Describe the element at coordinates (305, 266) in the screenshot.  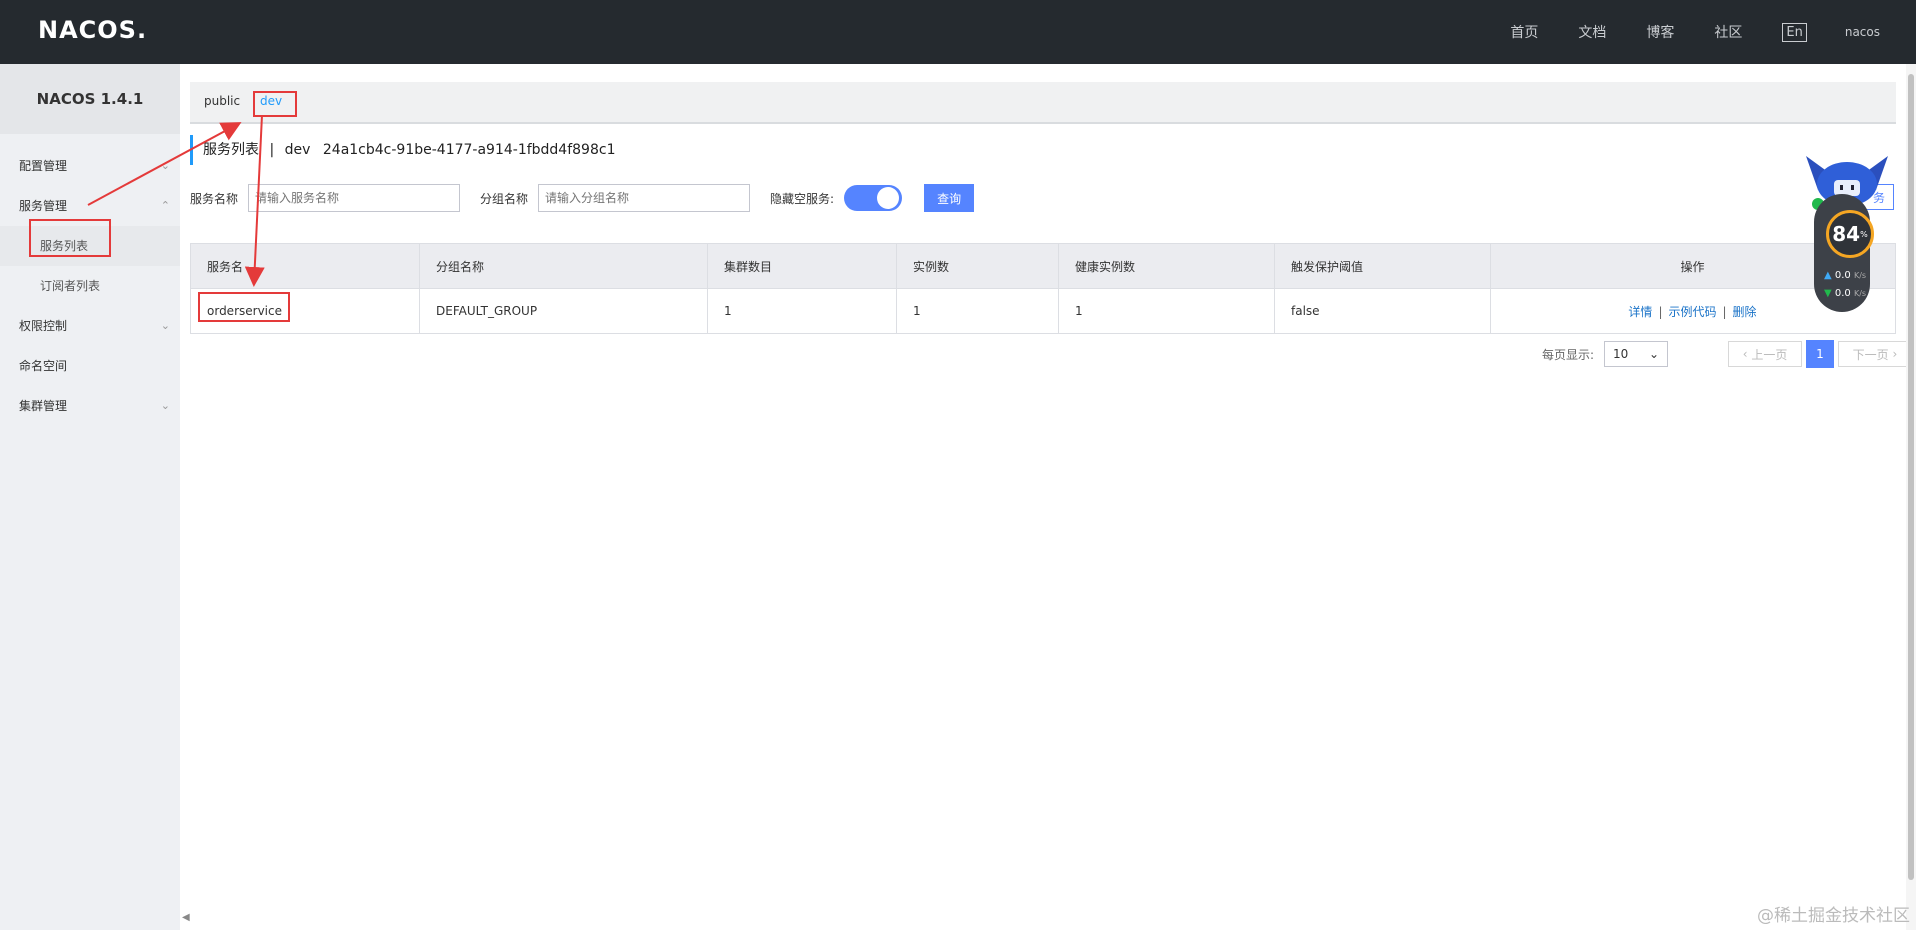
I see `col-service-name: 服务名` at that location.